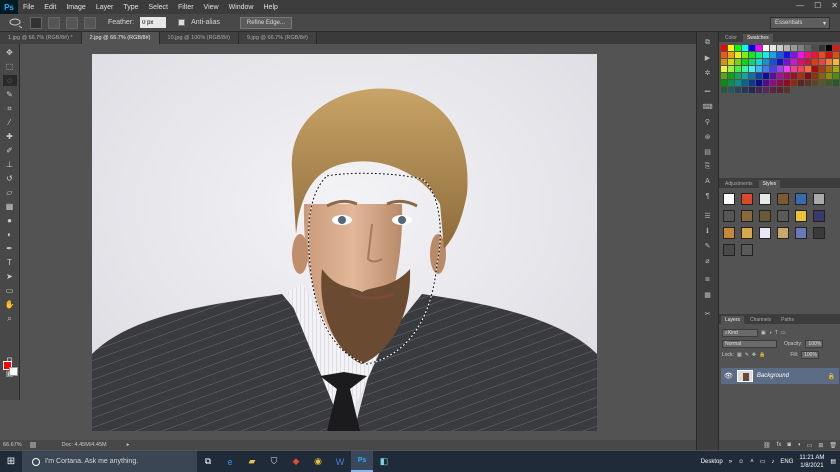 The width and height of the screenshot is (840, 472). Describe the element at coordinates (274, 461) in the screenshot. I see `store-icon: ⛉` at that location.